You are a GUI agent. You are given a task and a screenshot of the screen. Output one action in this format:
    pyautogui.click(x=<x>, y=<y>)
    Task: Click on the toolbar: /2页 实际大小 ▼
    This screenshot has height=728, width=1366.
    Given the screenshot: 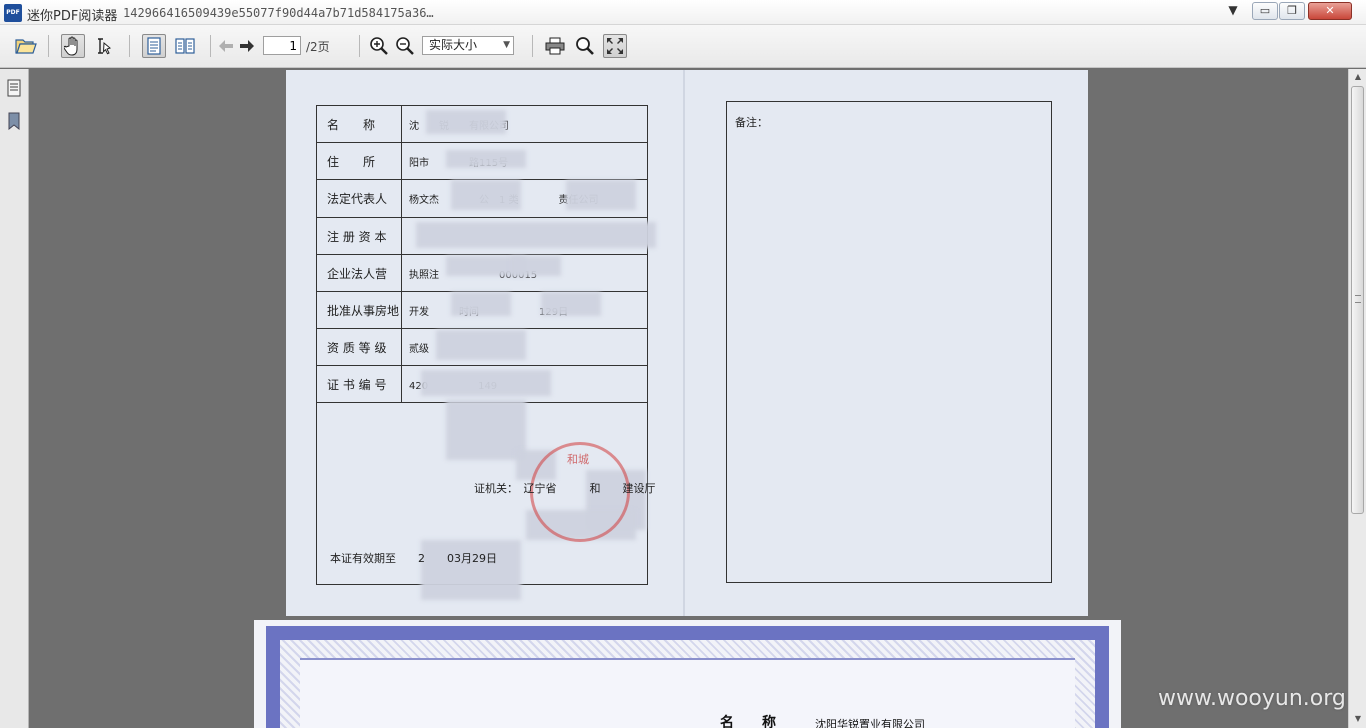 What is the action you would take?
    pyautogui.click(x=683, y=46)
    